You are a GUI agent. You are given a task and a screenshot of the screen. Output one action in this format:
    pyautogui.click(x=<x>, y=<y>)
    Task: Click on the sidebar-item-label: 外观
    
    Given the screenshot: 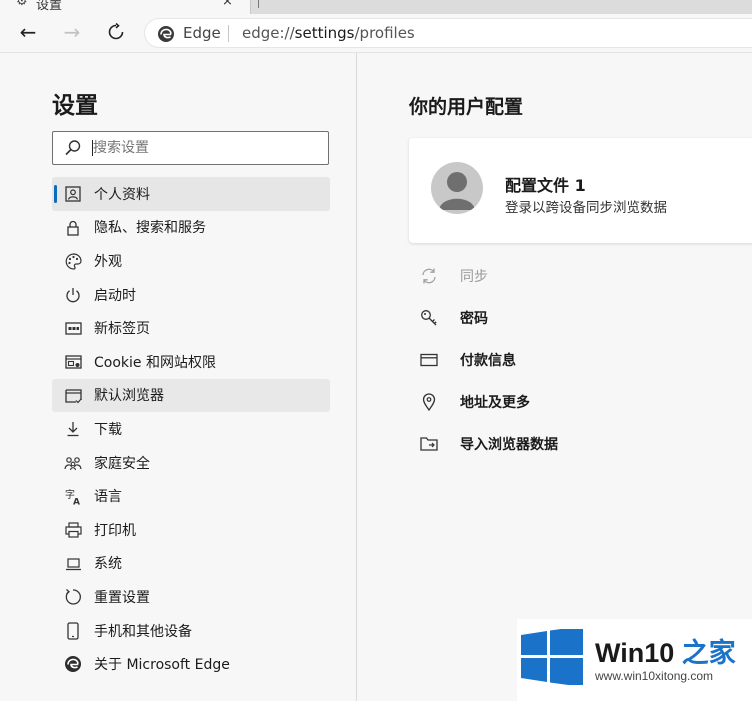 What is the action you would take?
    pyautogui.click(x=108, y=261)
    